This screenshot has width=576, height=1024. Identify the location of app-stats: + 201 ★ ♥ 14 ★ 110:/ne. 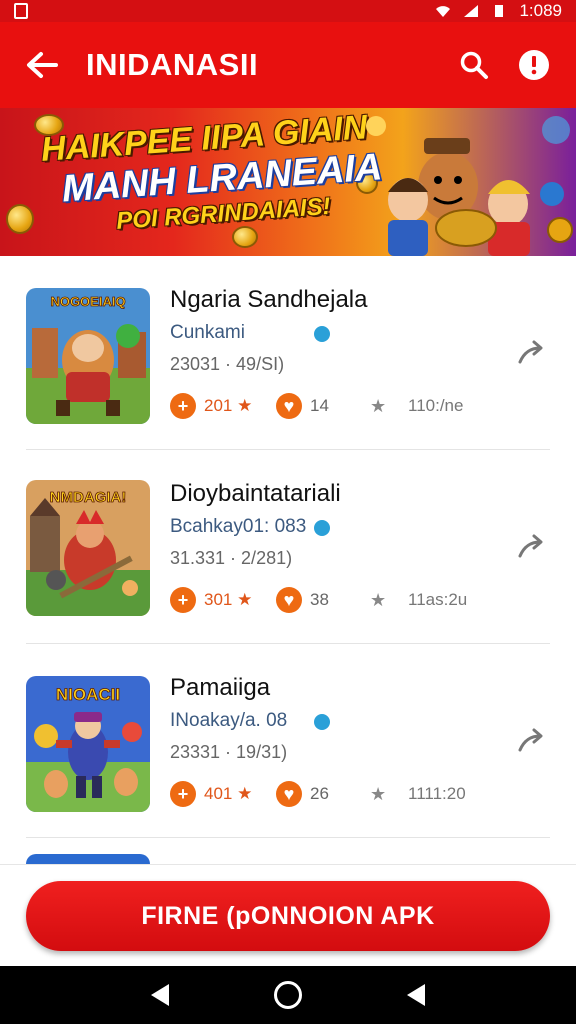
(316, 406).